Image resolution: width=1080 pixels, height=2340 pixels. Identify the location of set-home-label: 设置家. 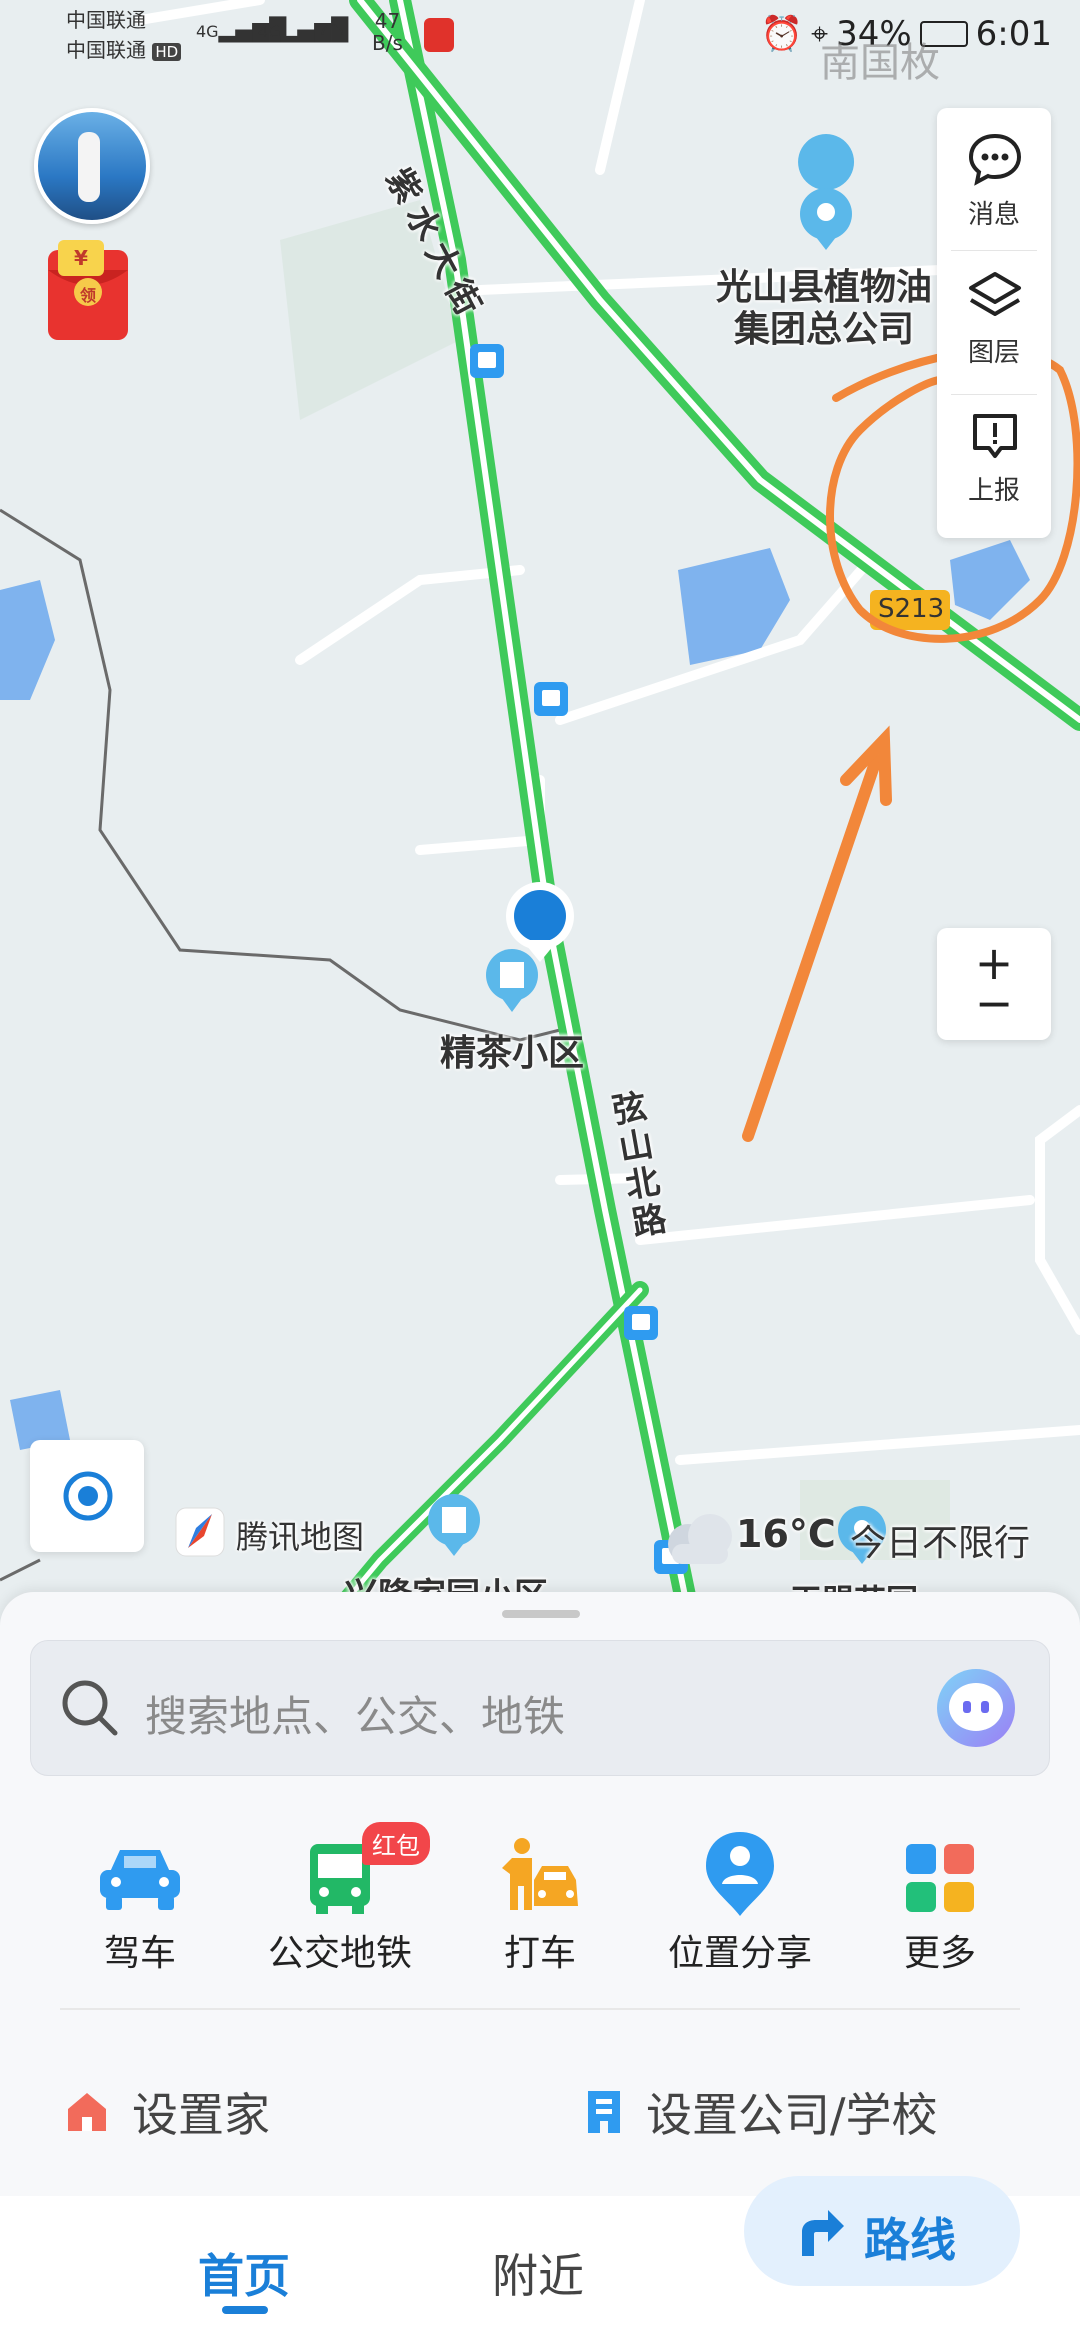
(201, 2115).